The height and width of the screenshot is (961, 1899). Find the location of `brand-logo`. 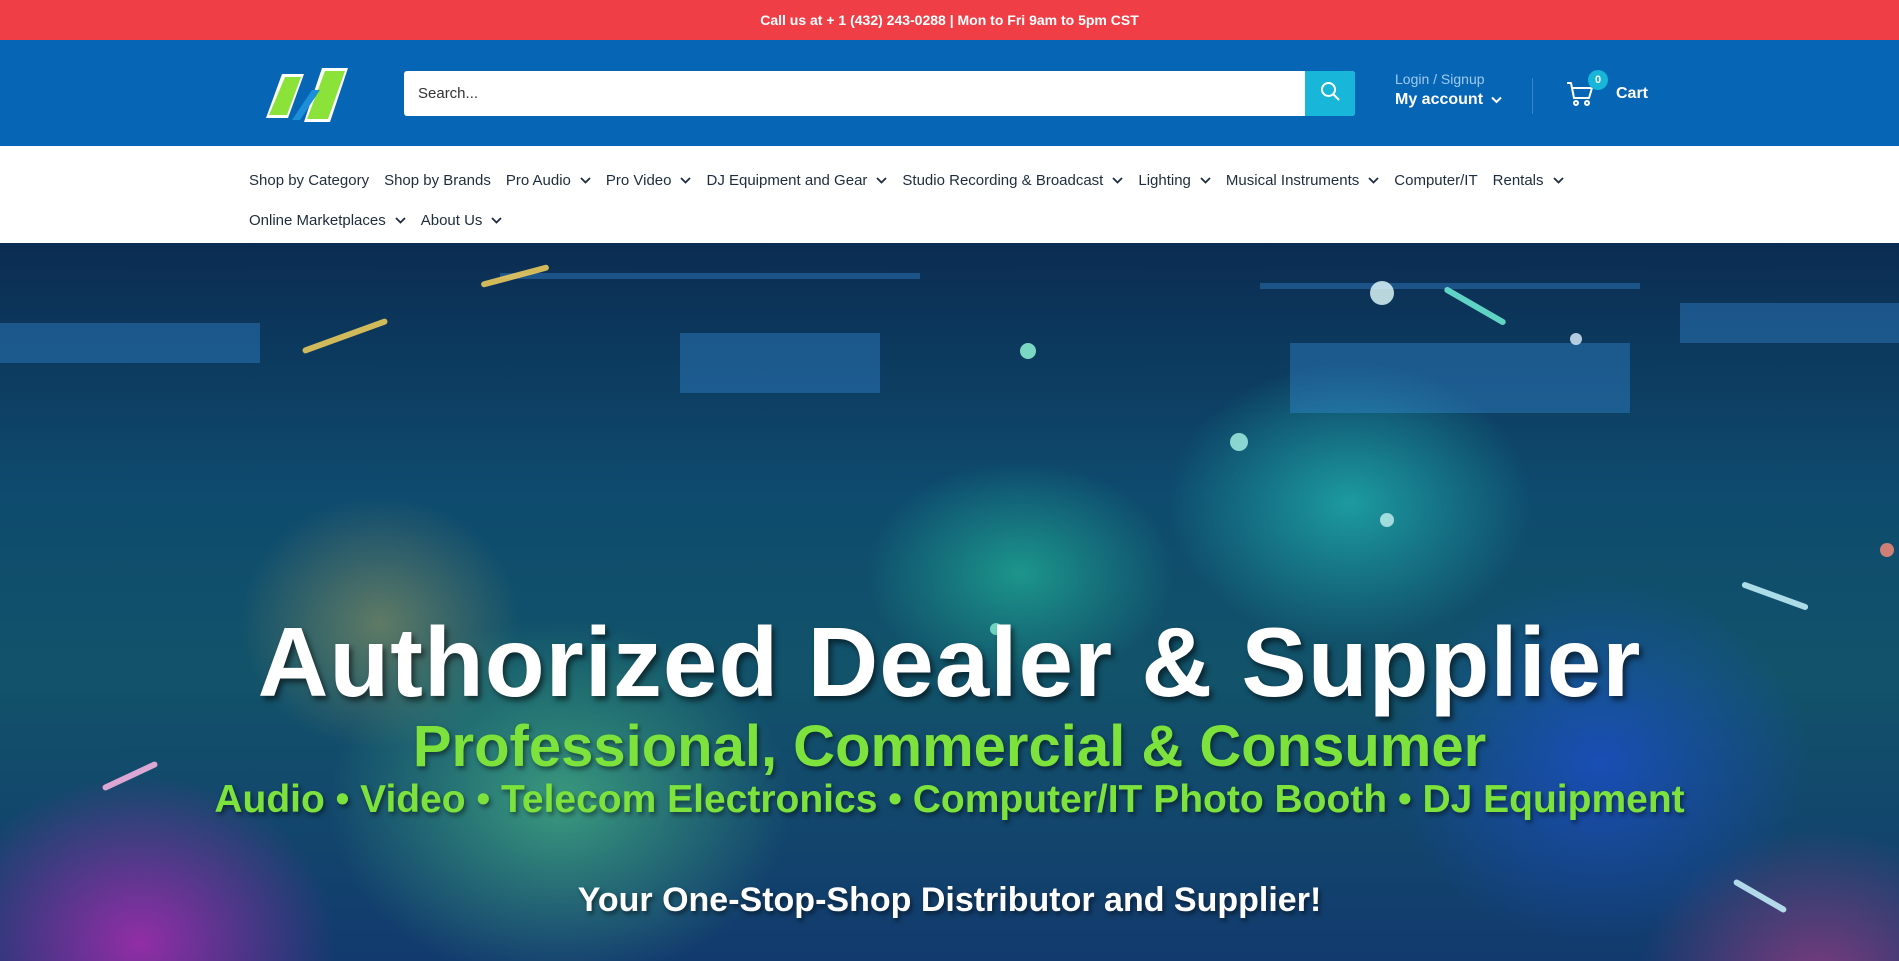

brand-logo is located at coordinates (307, 96).